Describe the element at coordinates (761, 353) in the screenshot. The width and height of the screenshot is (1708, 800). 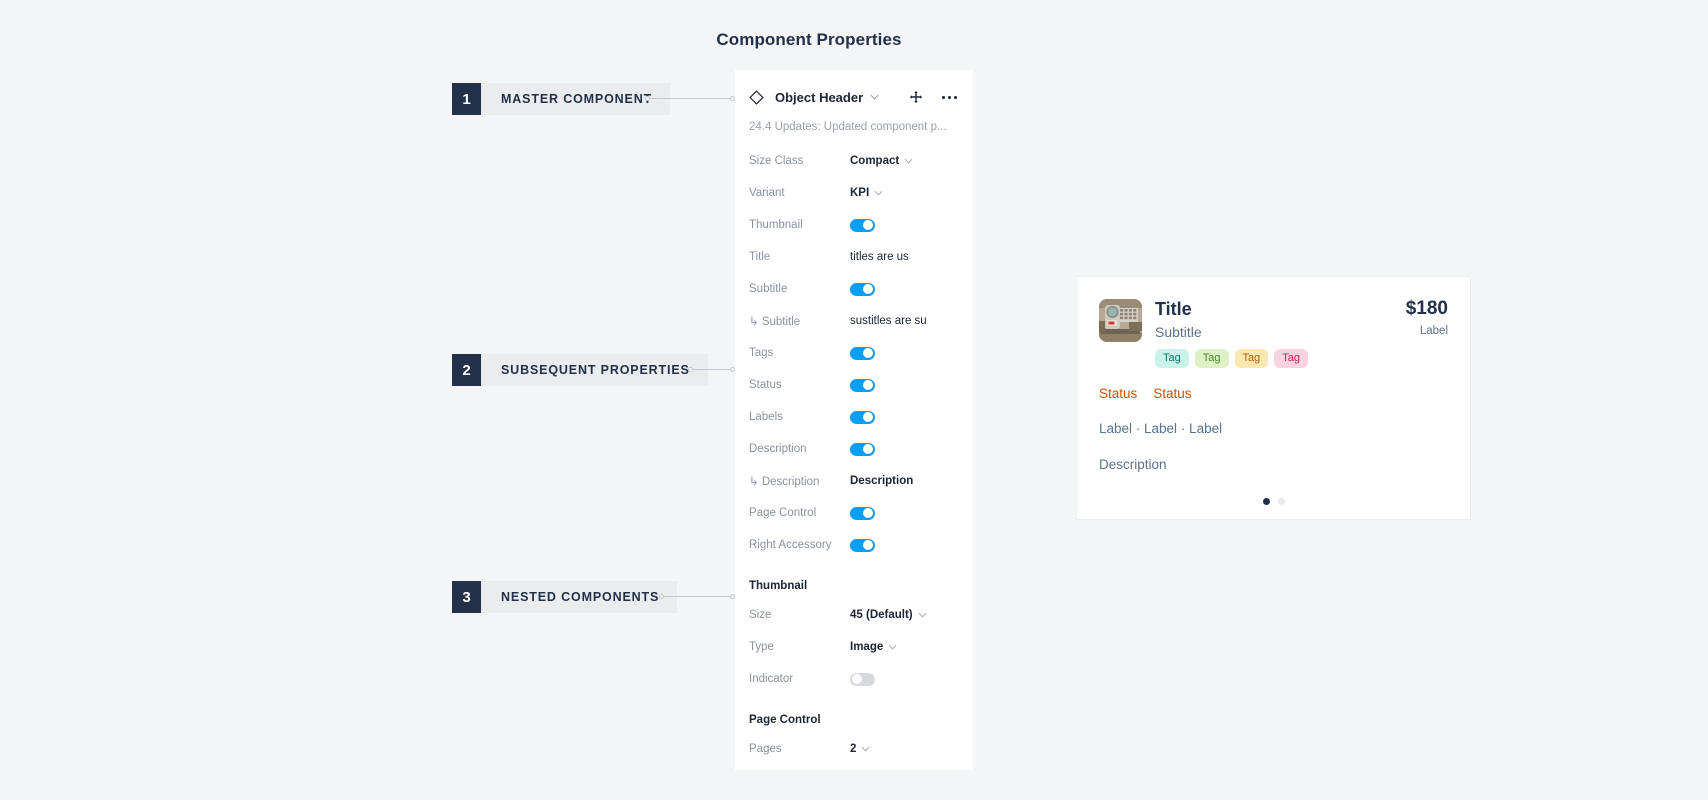
I see `property-label: Tags` at that location.